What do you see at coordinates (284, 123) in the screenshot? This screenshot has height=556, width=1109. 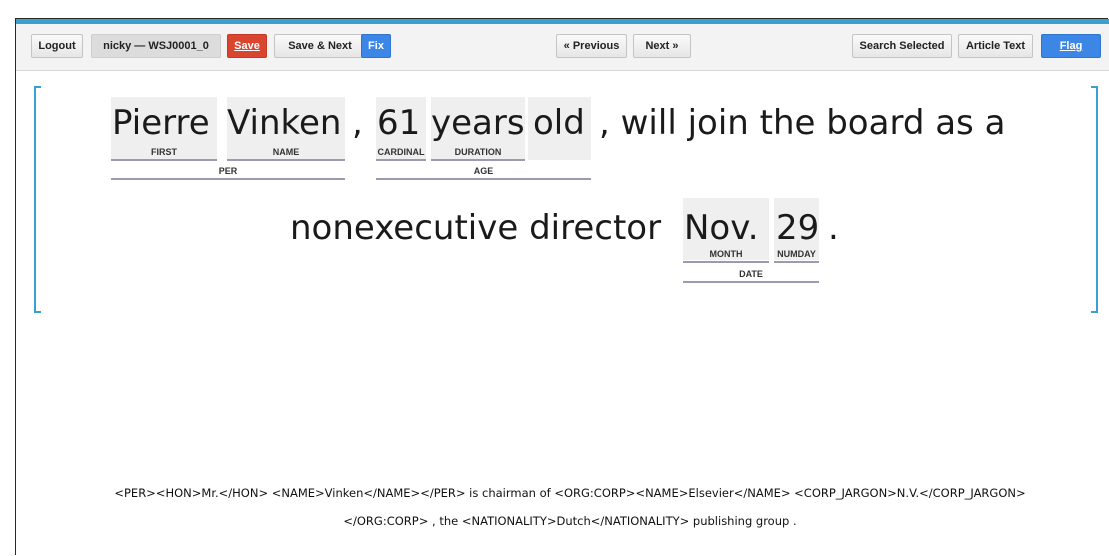 I see `token-vinken: Vinken` at bounding box center [284, 123].